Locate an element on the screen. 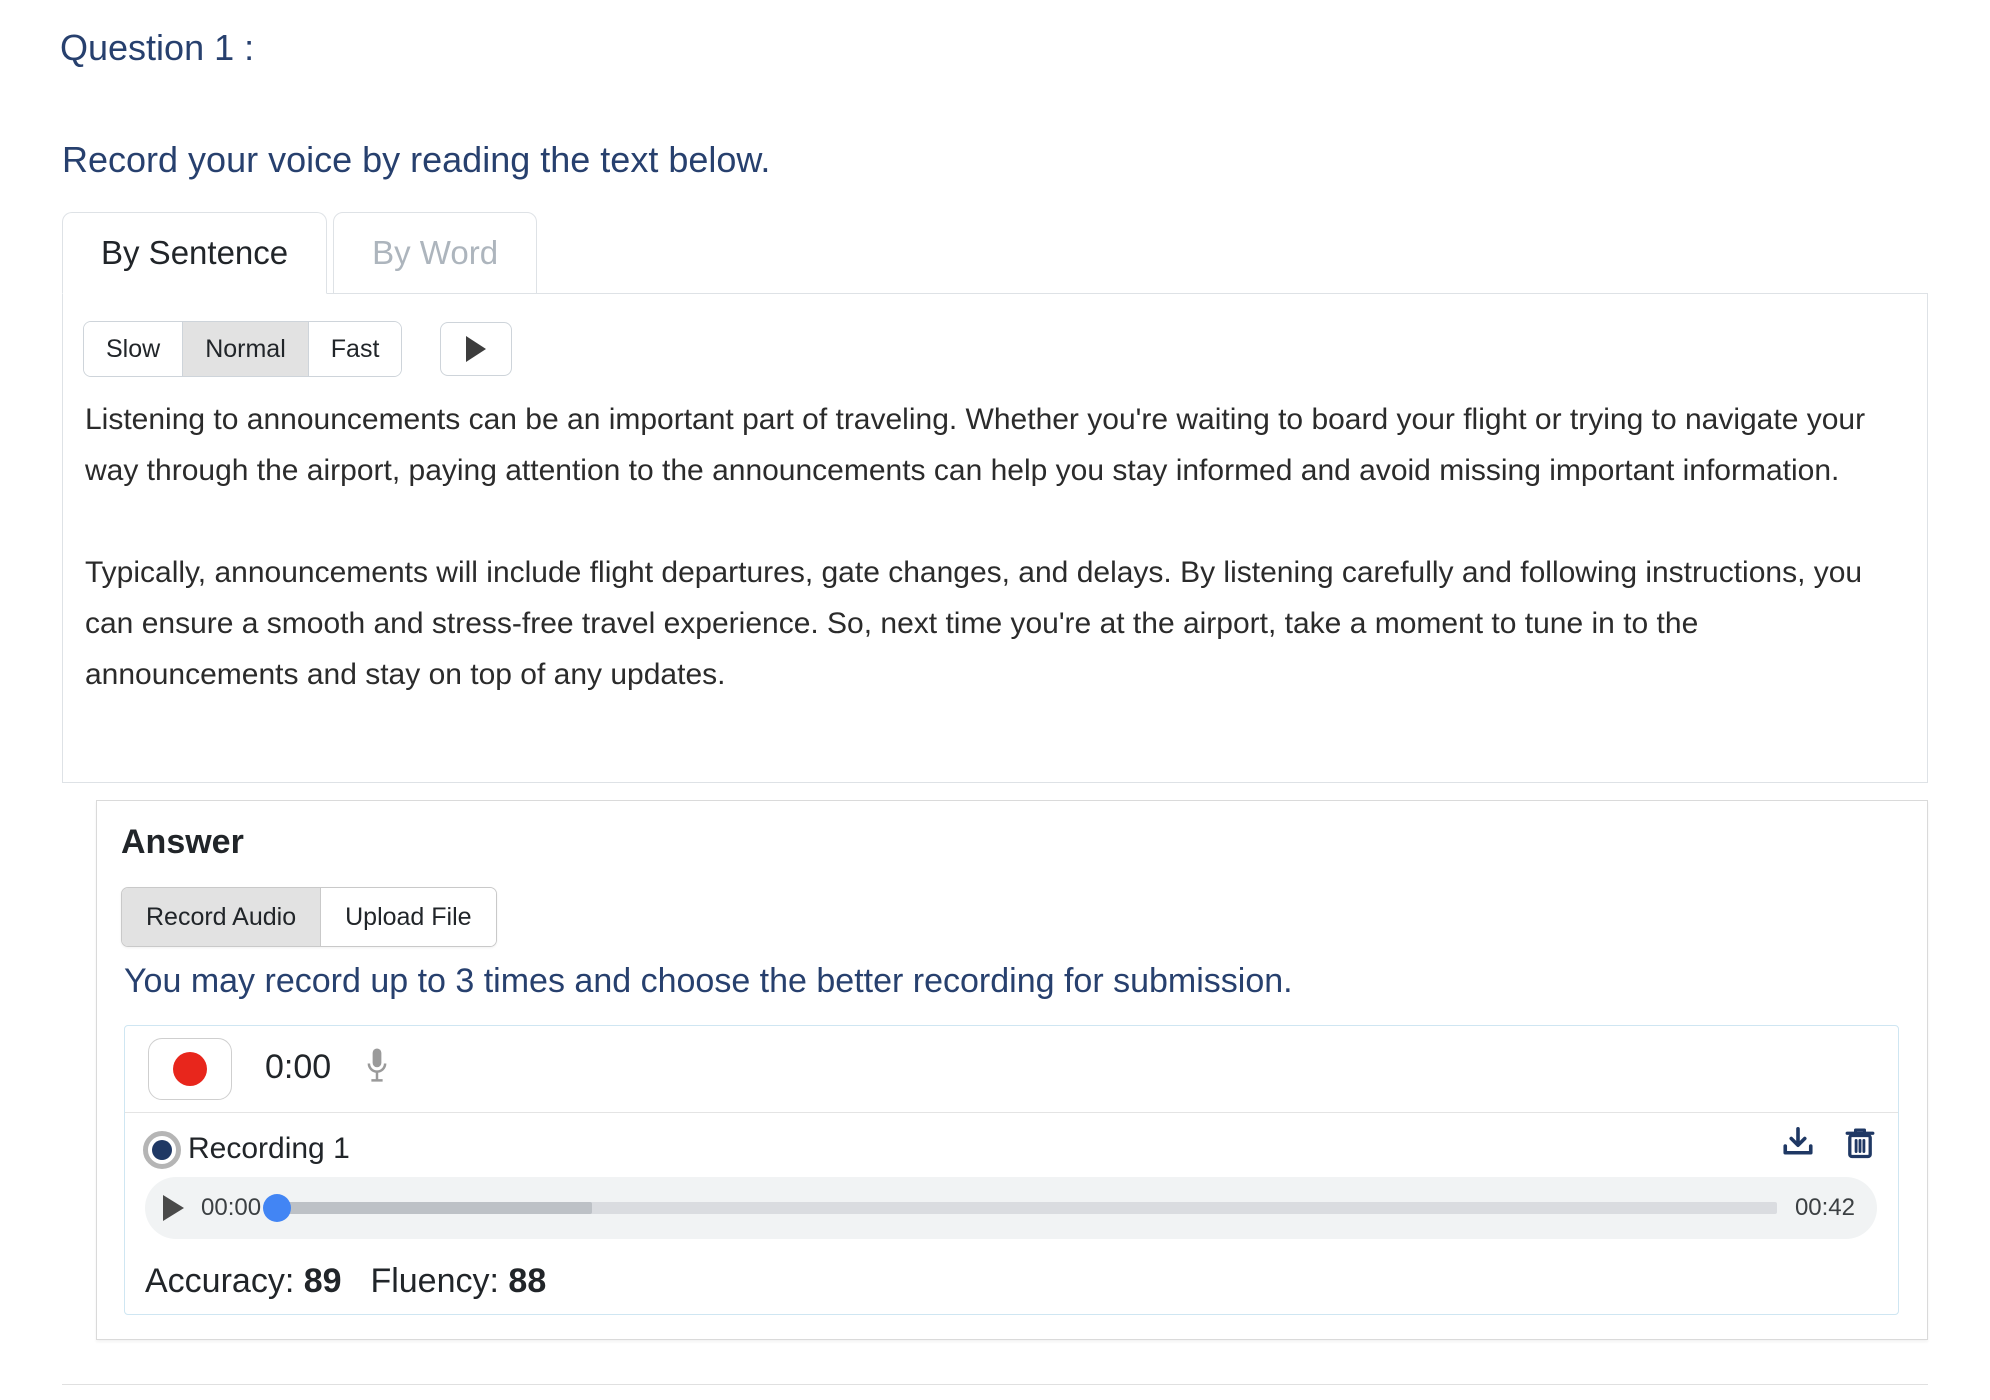  start-recording-button is located at coordinates (190, 1069).